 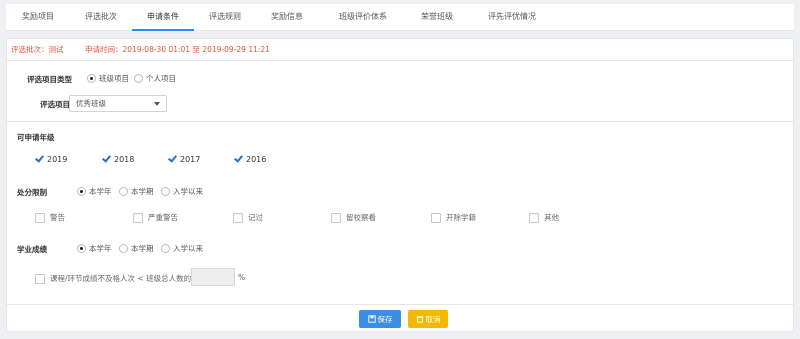 What do you see at coordinates (353, 217) in the screenshot?
I see `punishment-probation-checkbox: 留校察看` at bounding box center [353, 217].